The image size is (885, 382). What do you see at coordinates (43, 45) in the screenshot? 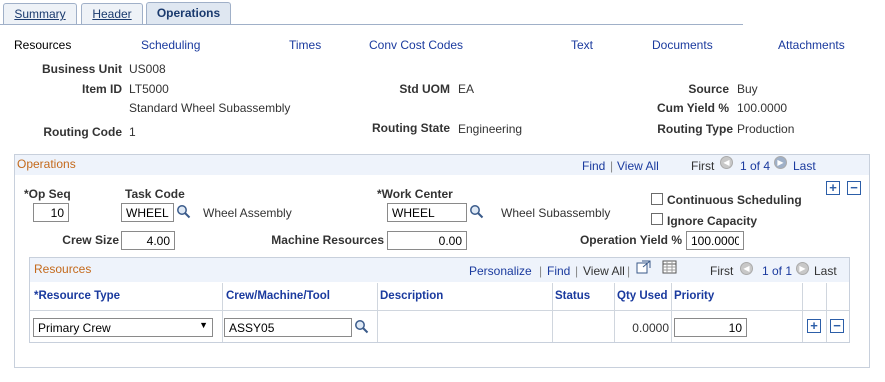
I see `resources-label: Resources` at bounding box center [43, 45].